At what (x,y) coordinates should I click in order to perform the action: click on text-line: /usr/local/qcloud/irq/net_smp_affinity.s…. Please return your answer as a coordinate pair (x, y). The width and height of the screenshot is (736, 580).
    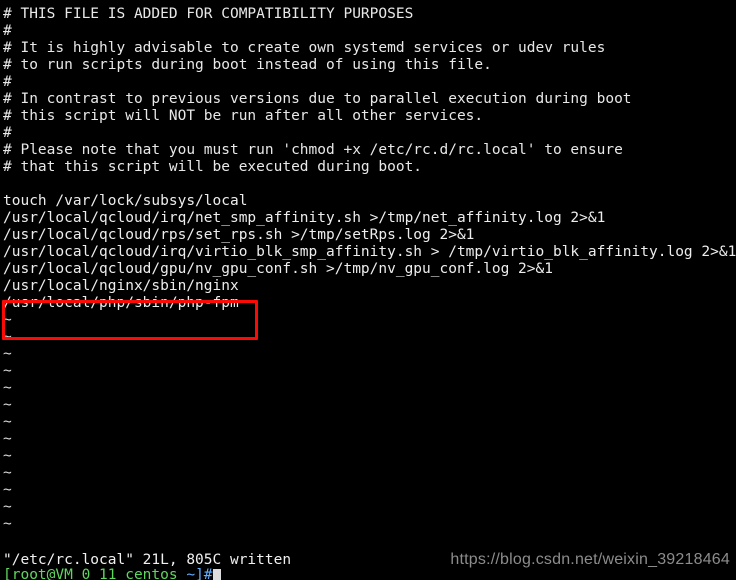
    Looking at the image, I should click on (304, 218).